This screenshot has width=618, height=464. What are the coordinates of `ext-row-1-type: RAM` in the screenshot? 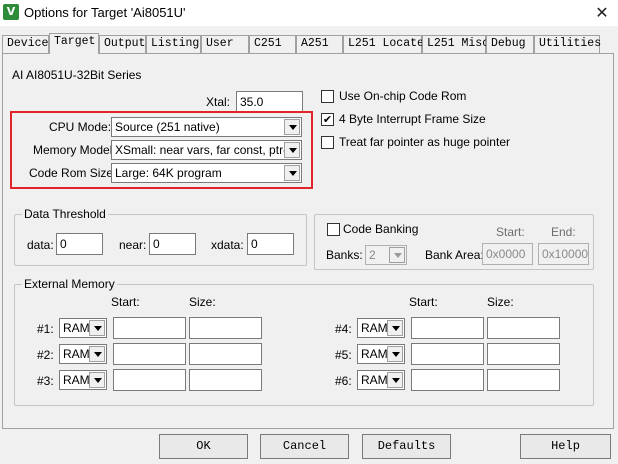 It's located at (76, 328).